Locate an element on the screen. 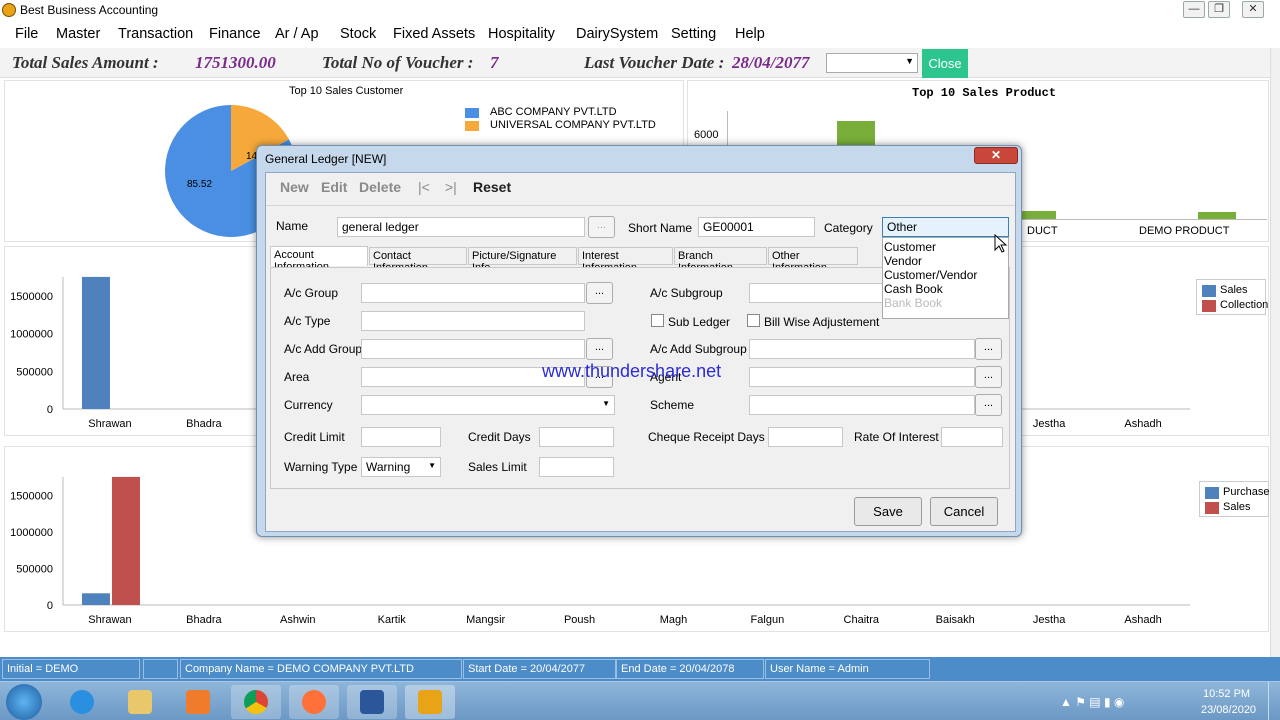  tab-account-information: Account Information is located at coordinates (319, 259).